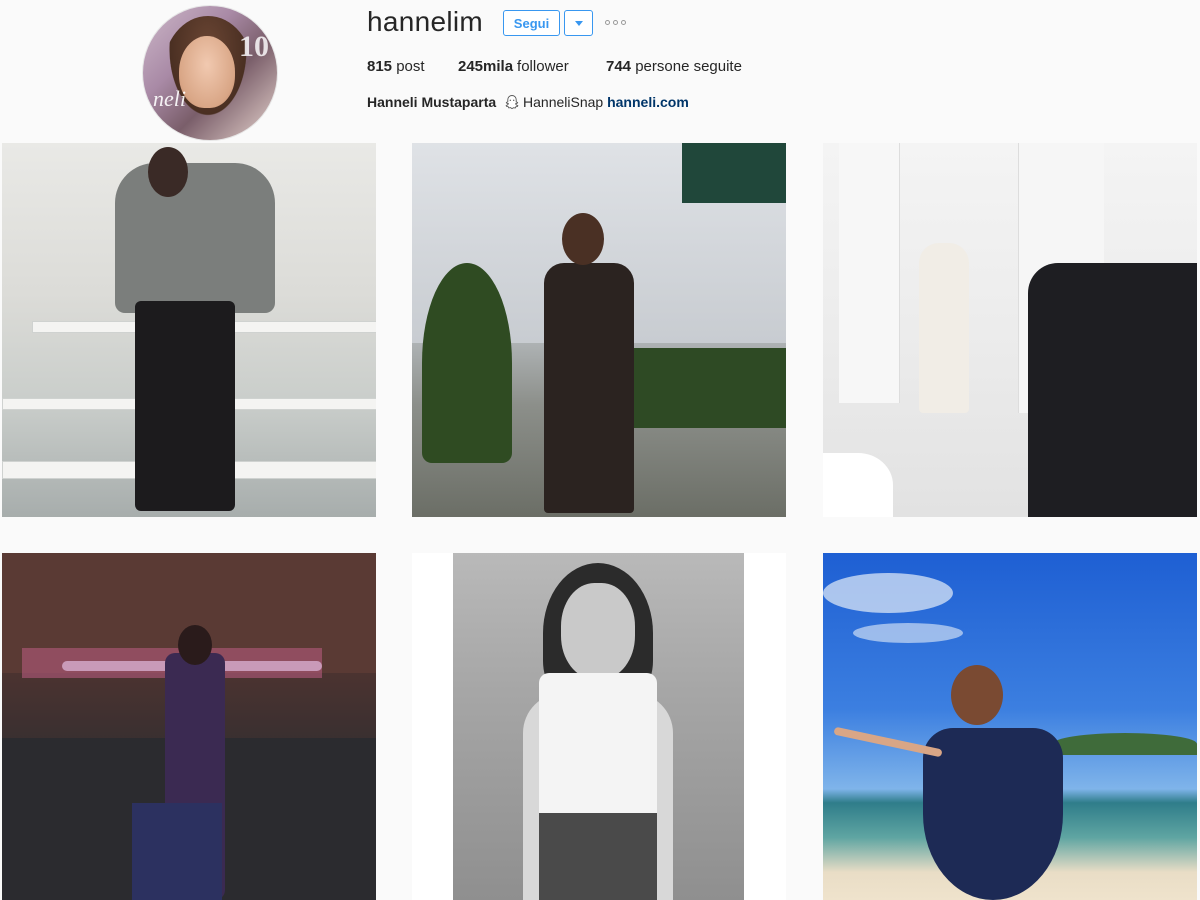 The image size is (1200, 900). What do you see at coordinates (486, 66) in the screenshot?
I see `followers-count: 245mila` at bounding box center [486, 66].